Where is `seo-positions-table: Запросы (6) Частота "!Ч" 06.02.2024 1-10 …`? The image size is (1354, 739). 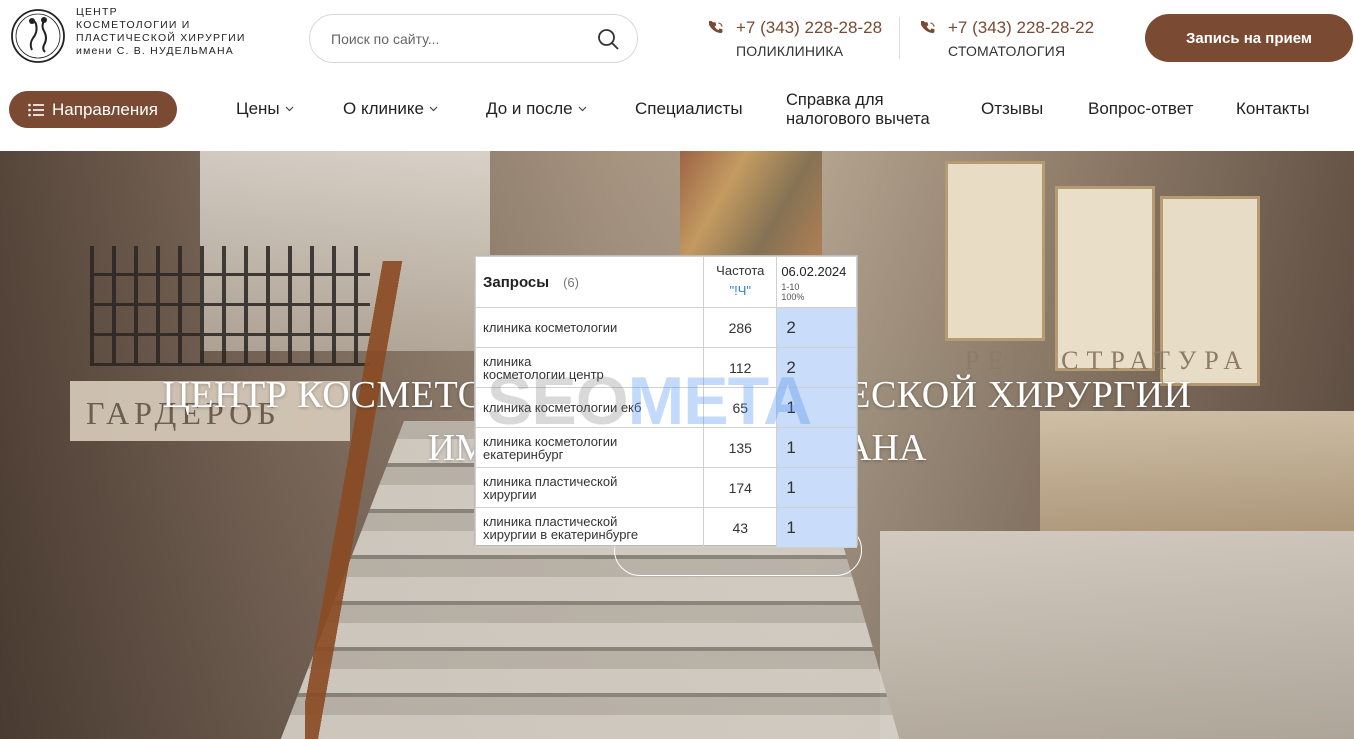 seo-positions-table: Запросы (6) Частота "!Ч" 06.02.2024 1-10 … is located at coordinates (665, 402).